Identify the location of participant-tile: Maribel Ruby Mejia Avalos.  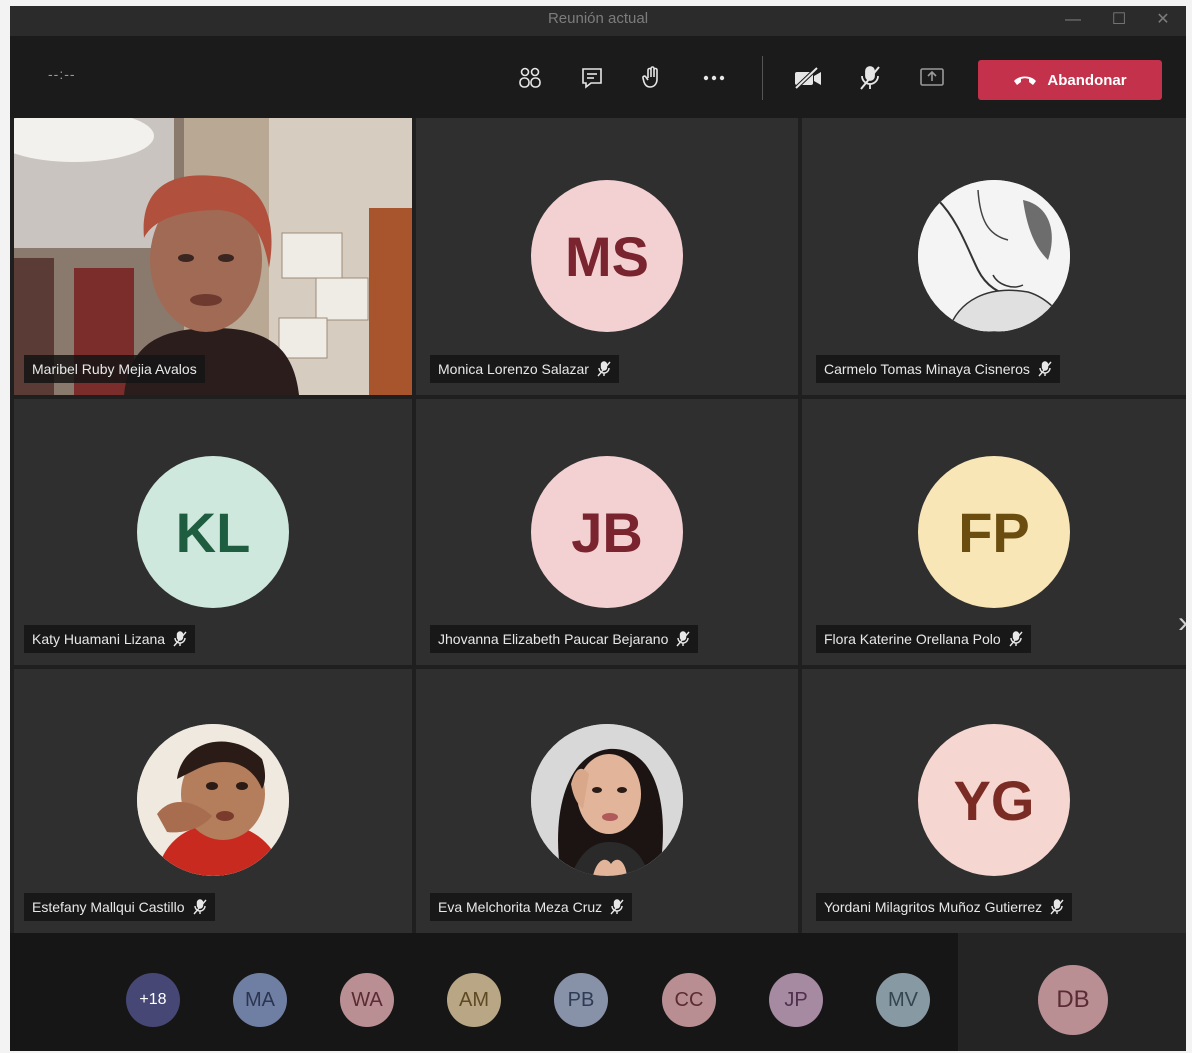
(213, 256).